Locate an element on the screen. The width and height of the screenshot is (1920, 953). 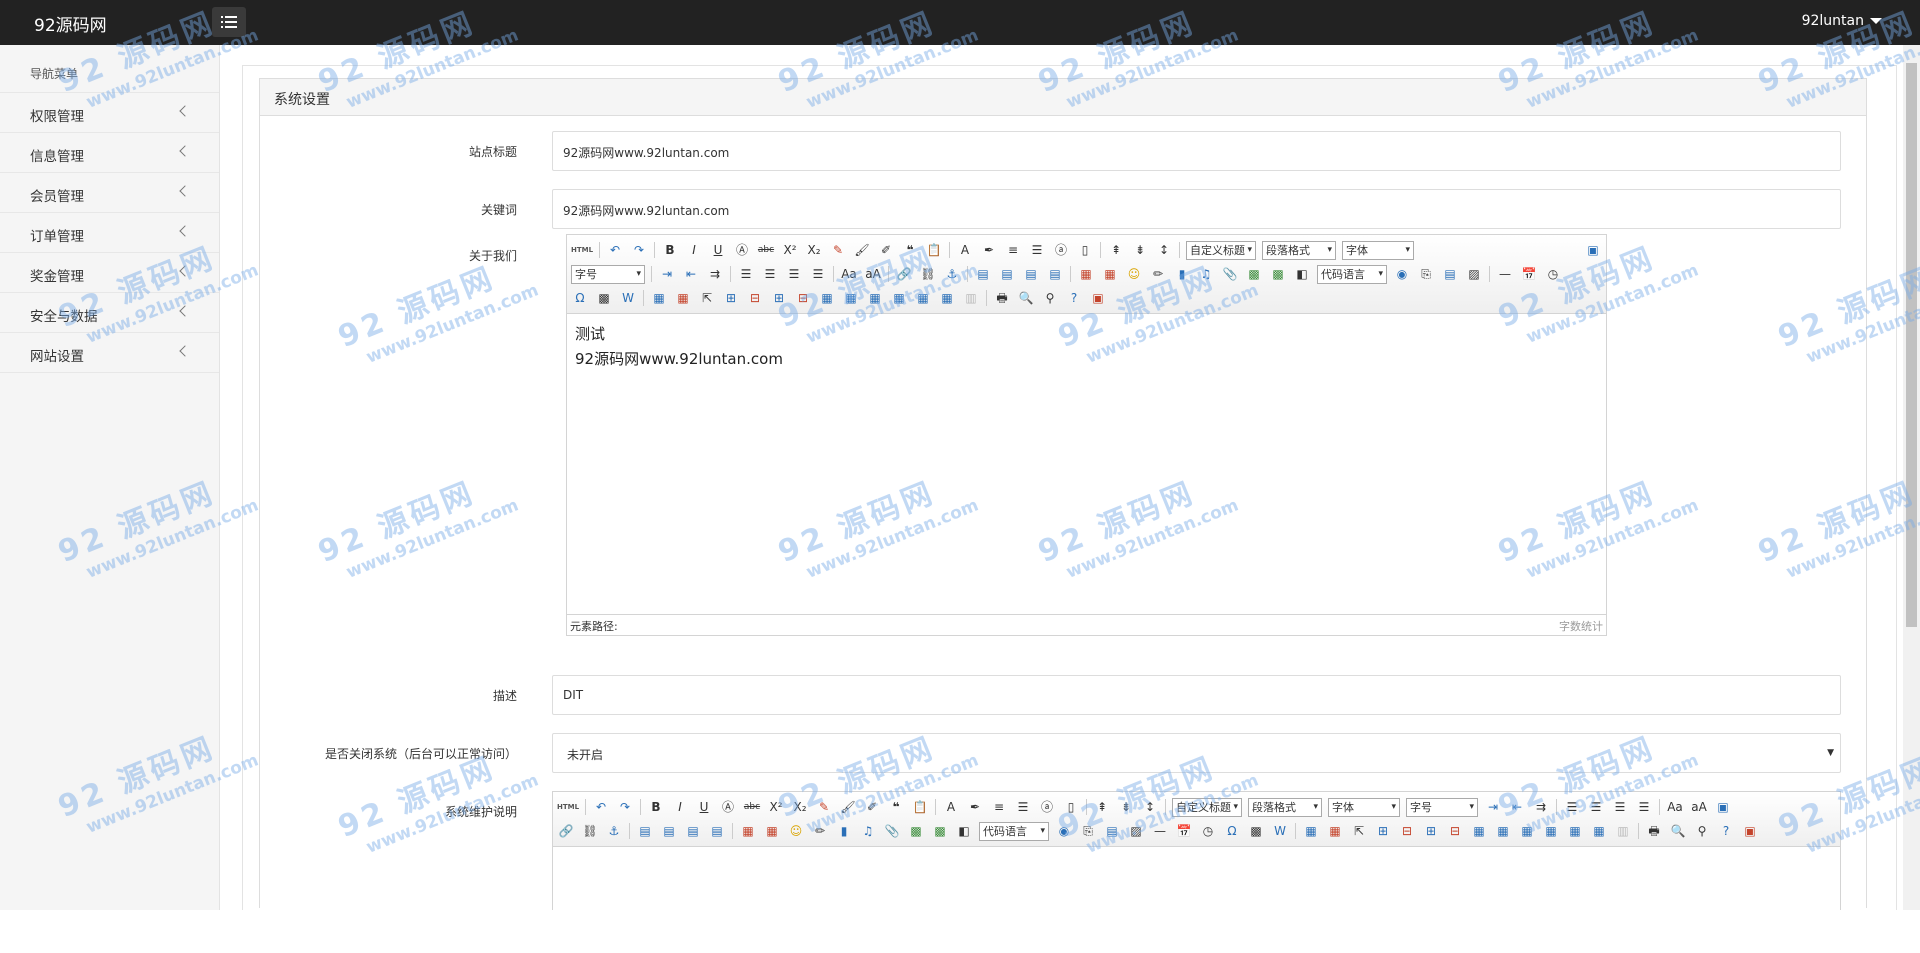
split-to-cells-icon: ▦ is located at coordinates (899, 298).